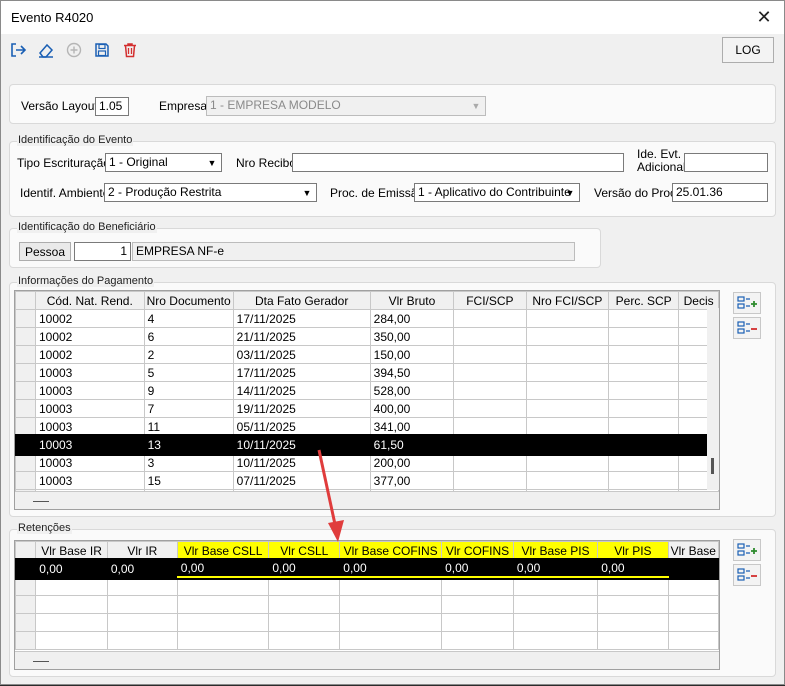 This screenshot has width=785, height=686. I want to click on table-cell: 377,00, so click(412, 480).